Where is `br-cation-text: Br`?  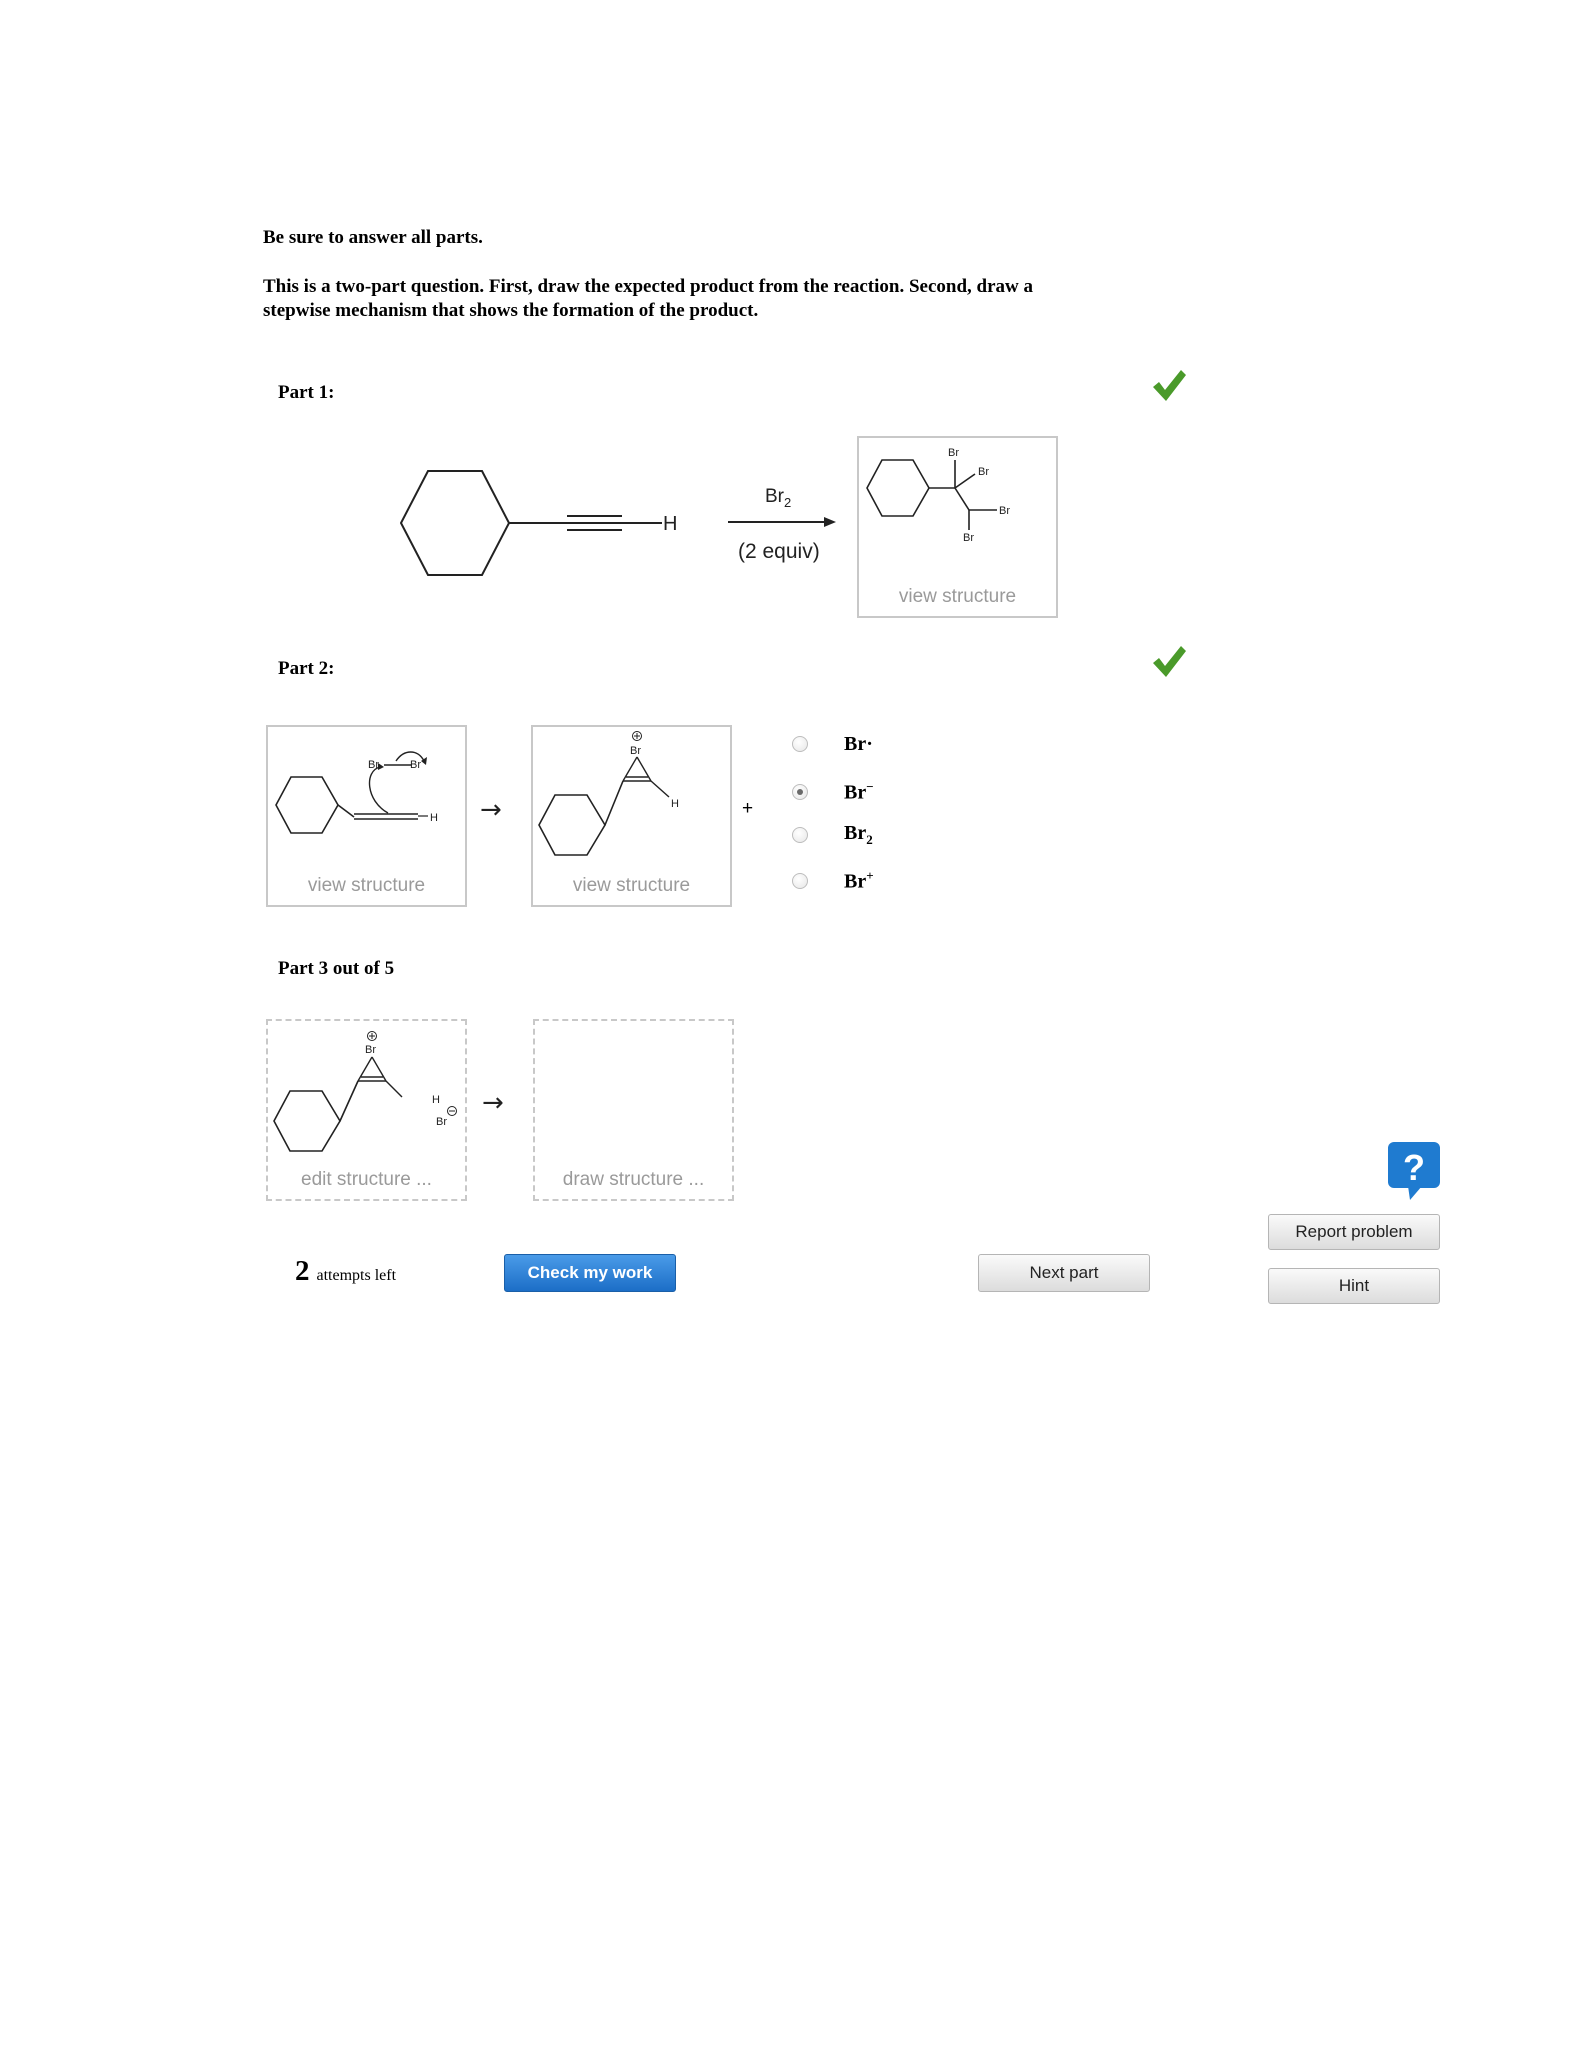 br-cation-text: Br is located at coordinates (855, 881).